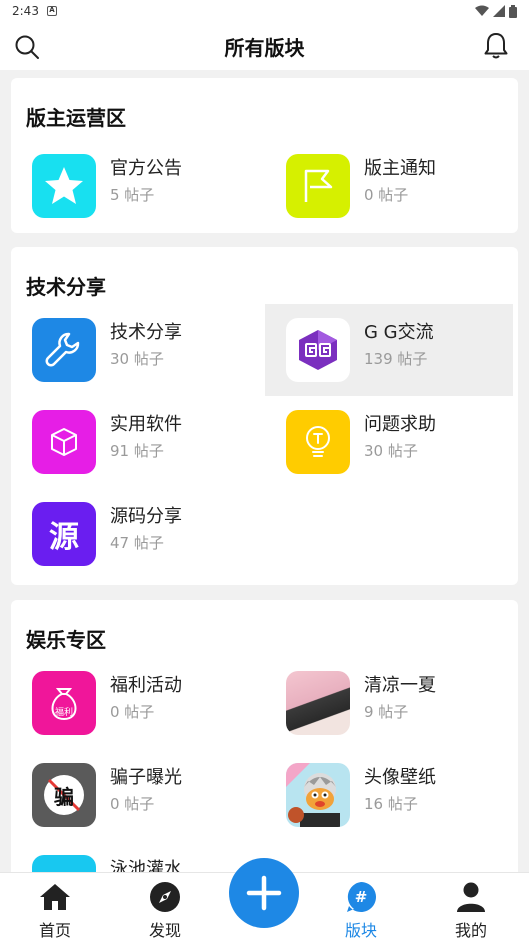  I want to click on cube-icon, so click(64, 442).